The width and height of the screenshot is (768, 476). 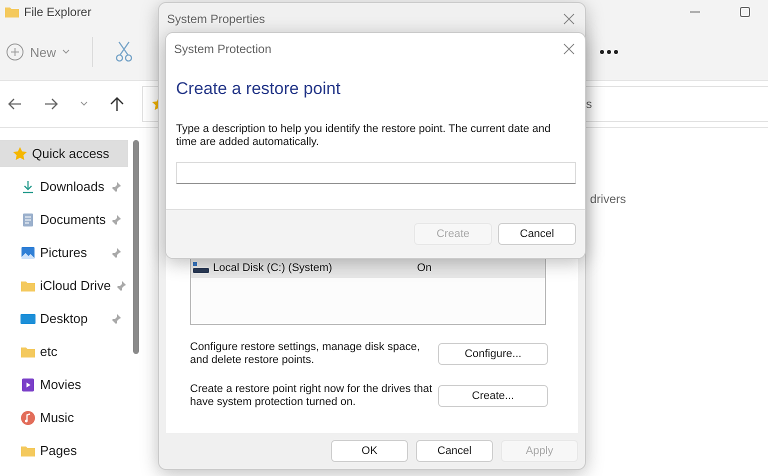 I want to click on drive-name: Local Disk (C:) (System), so click(x=273, y=268).